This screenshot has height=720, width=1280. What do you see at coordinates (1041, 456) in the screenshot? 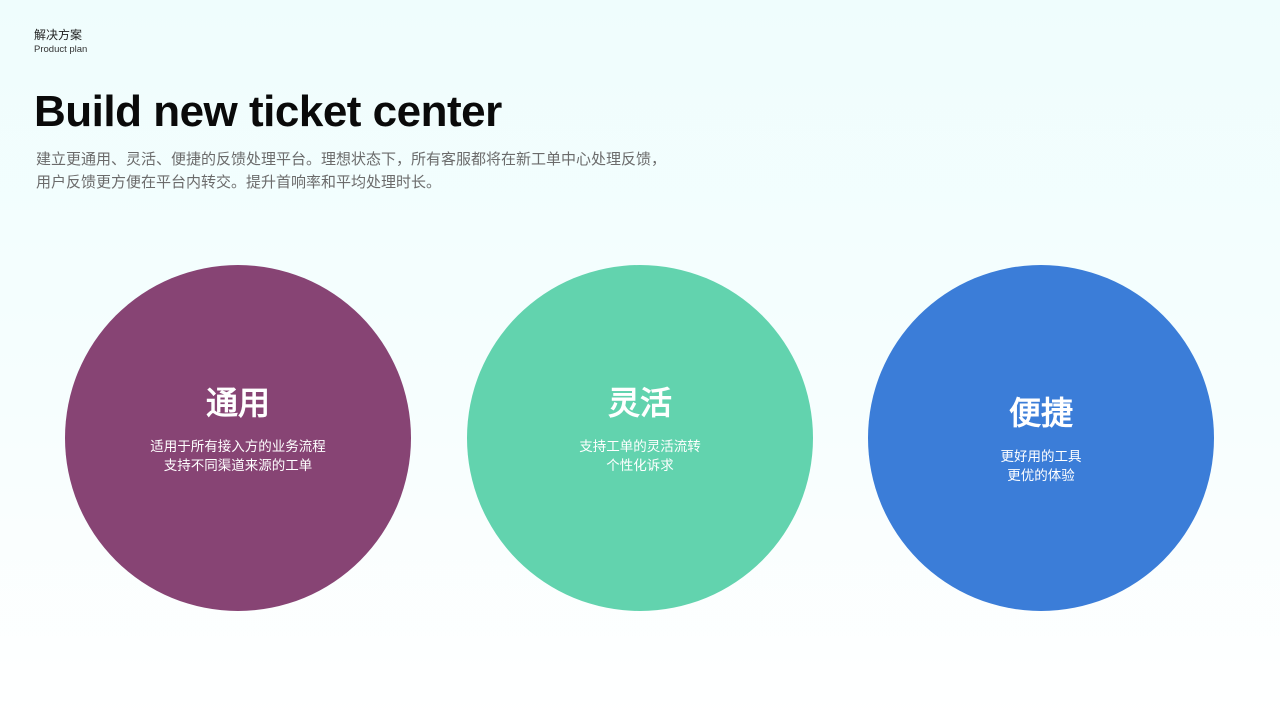
I see `feature-description-line: 更好用的工具` at bounding box center [1041, 456].